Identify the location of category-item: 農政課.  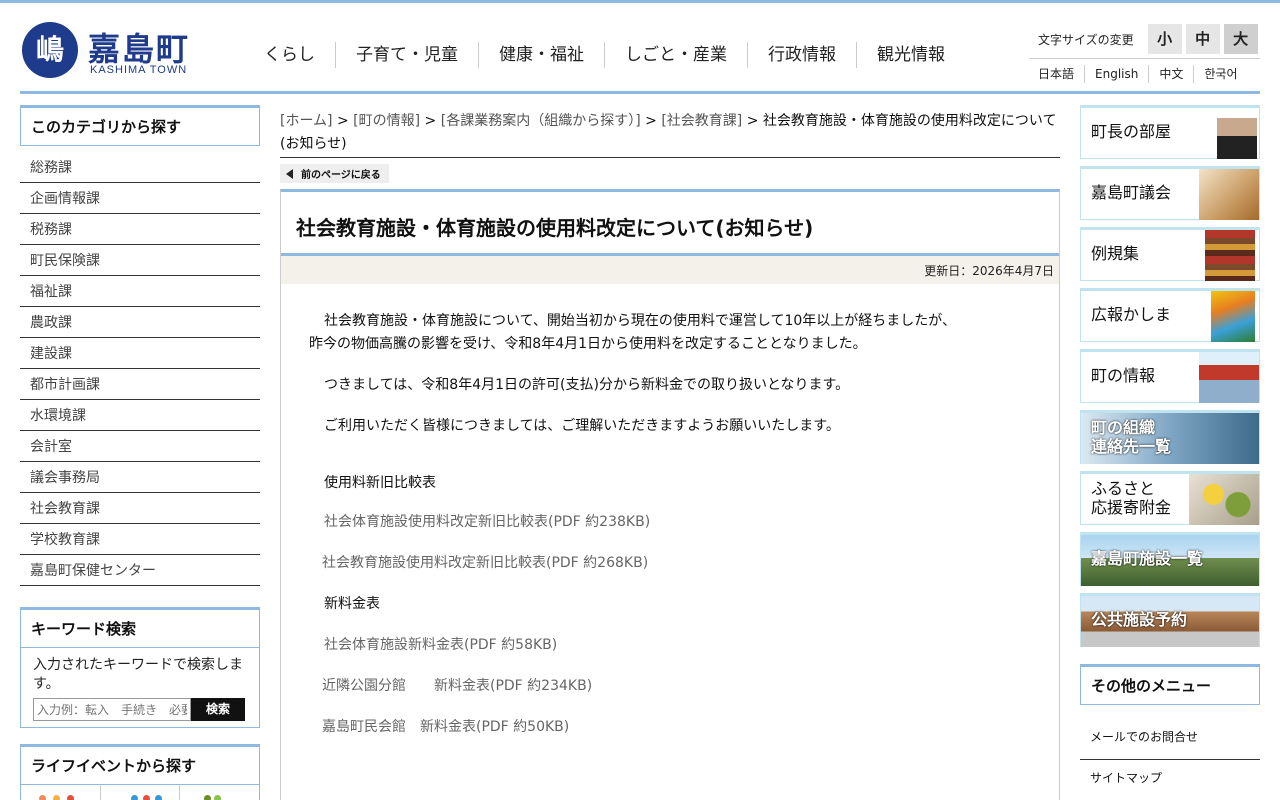
(140, 322).